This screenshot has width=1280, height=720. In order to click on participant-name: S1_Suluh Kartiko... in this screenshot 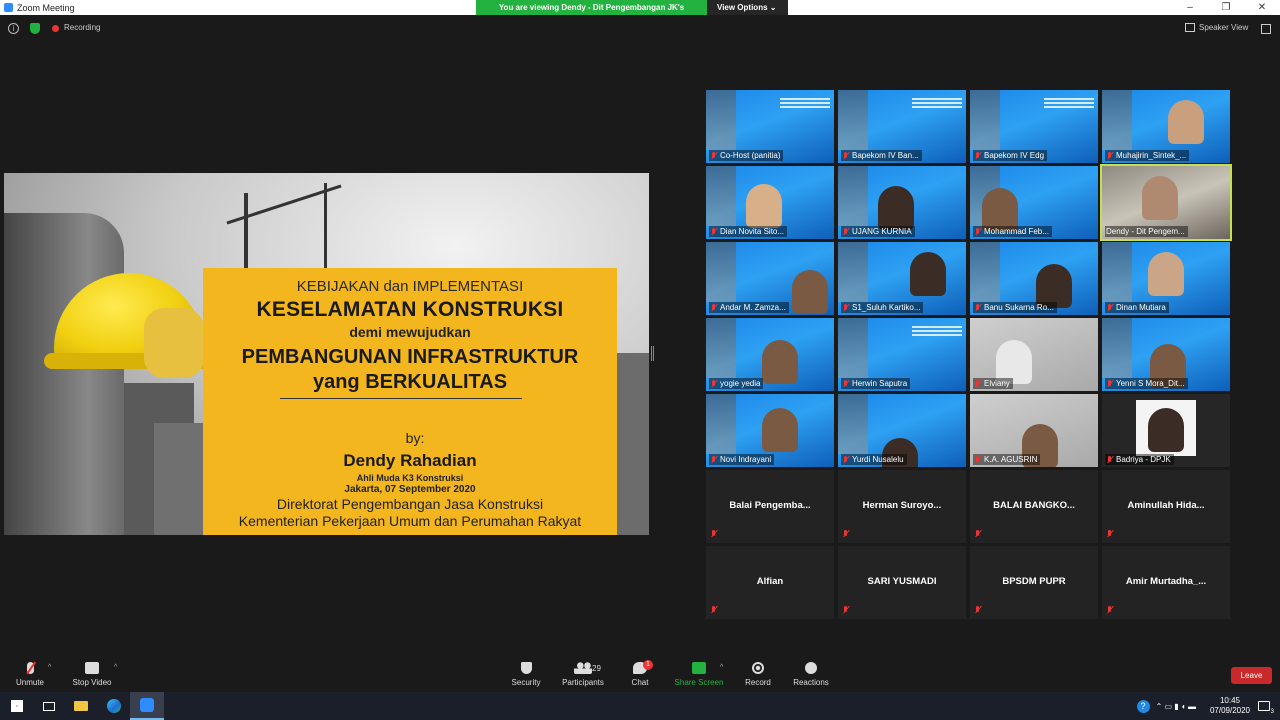, I will do `click(886, 307)`.